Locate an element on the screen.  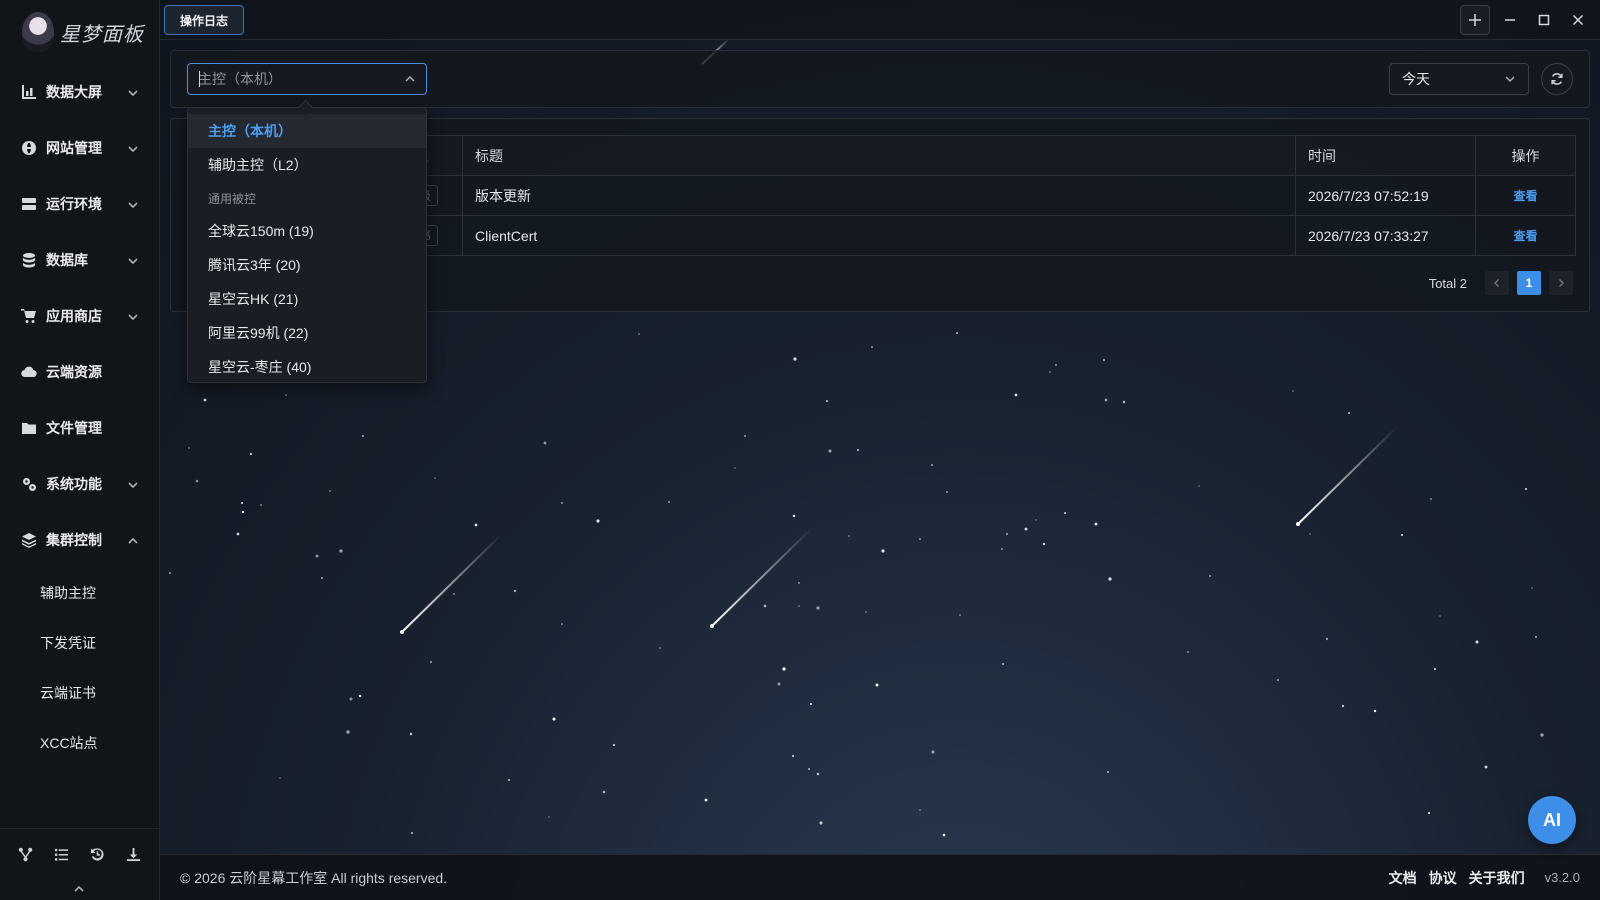
copyright-text: © 2026 云阶星幕工作室 All rights reserved. is located at coordinates (314, 877).